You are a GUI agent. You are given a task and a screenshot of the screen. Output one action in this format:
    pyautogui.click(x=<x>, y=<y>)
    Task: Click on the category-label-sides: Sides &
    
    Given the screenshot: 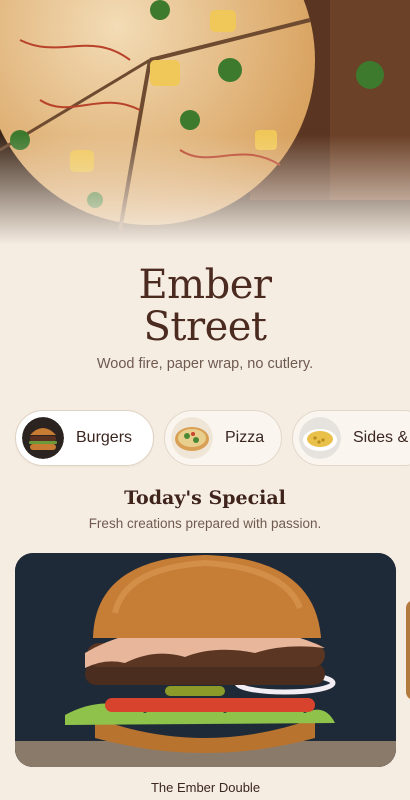 What is the action you would take?
    pyautogui.click(x=381, y=437)
    